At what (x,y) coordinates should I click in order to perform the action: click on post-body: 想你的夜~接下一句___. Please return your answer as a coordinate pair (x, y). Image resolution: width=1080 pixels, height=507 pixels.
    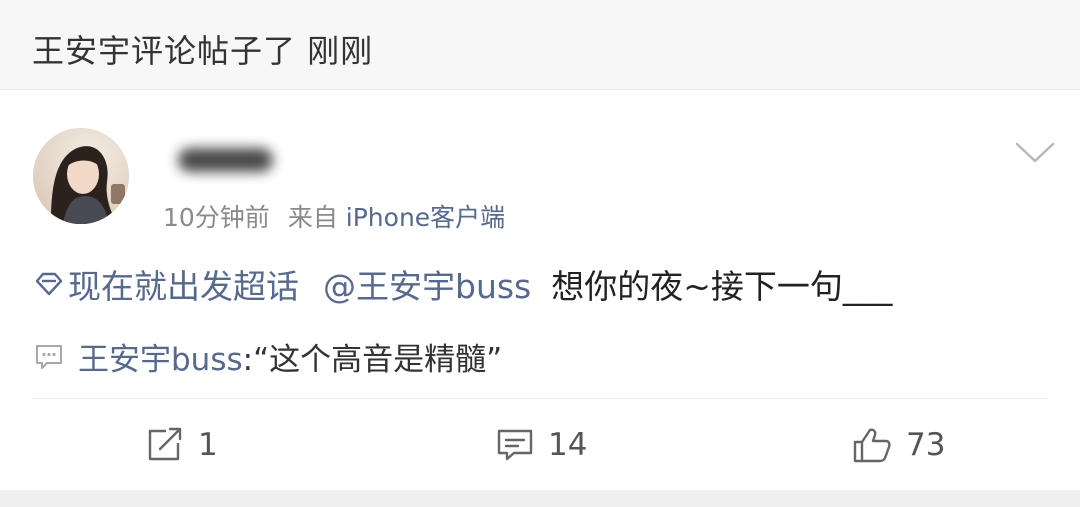
    Looking at the image, I should click on (722, 286).